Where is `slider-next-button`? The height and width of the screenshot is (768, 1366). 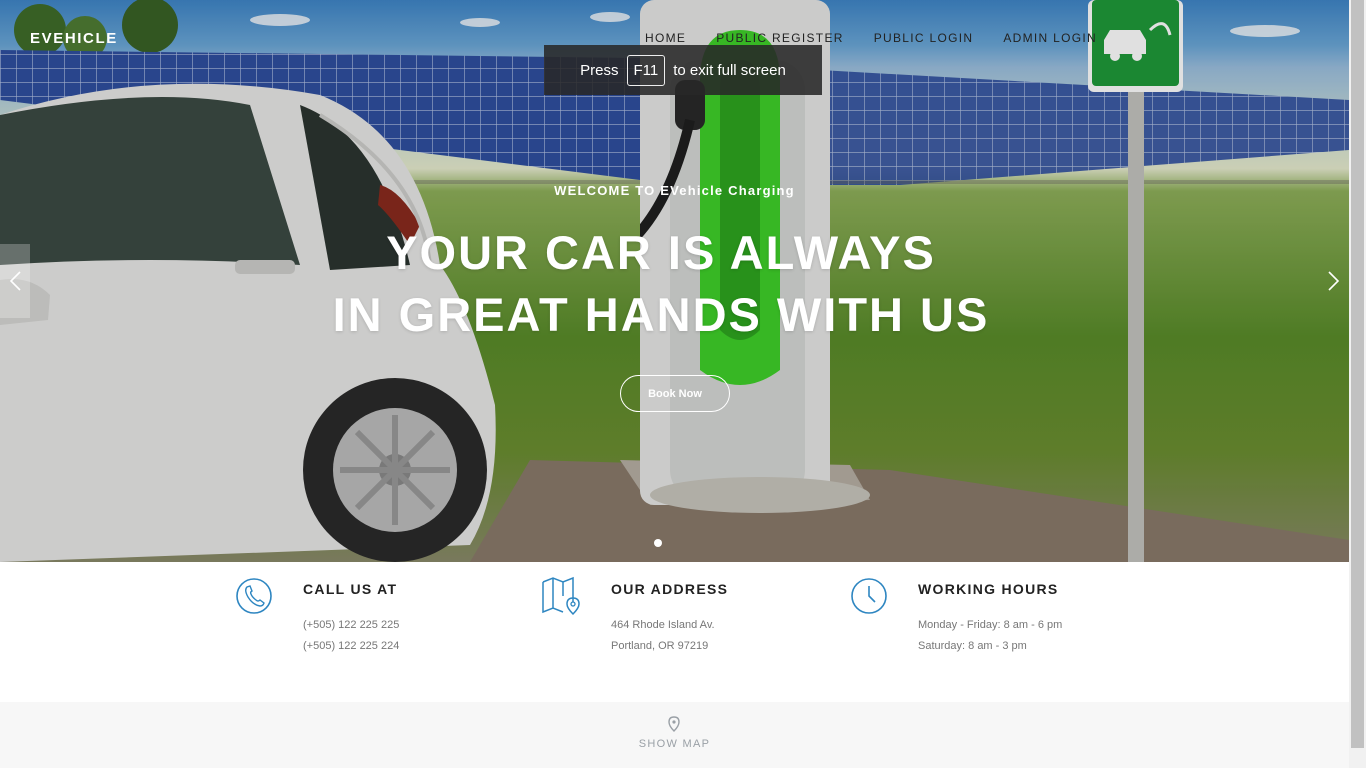
slider-next-button is located at coordinates (1334, 281).